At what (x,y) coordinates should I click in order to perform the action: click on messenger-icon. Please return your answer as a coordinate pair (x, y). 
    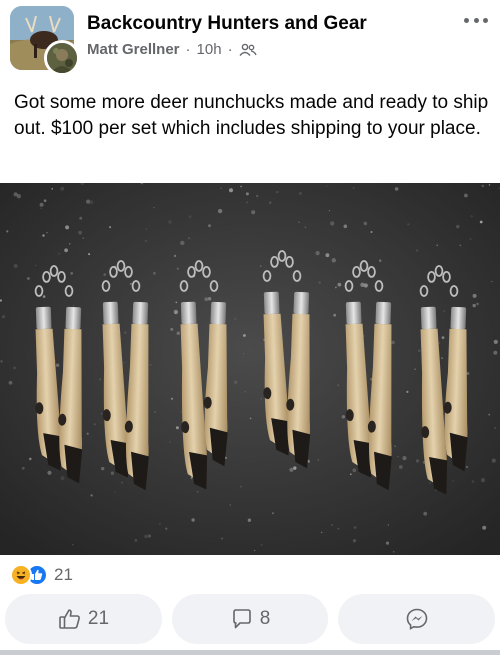
    Looking at the image, I should click on (417, 619).